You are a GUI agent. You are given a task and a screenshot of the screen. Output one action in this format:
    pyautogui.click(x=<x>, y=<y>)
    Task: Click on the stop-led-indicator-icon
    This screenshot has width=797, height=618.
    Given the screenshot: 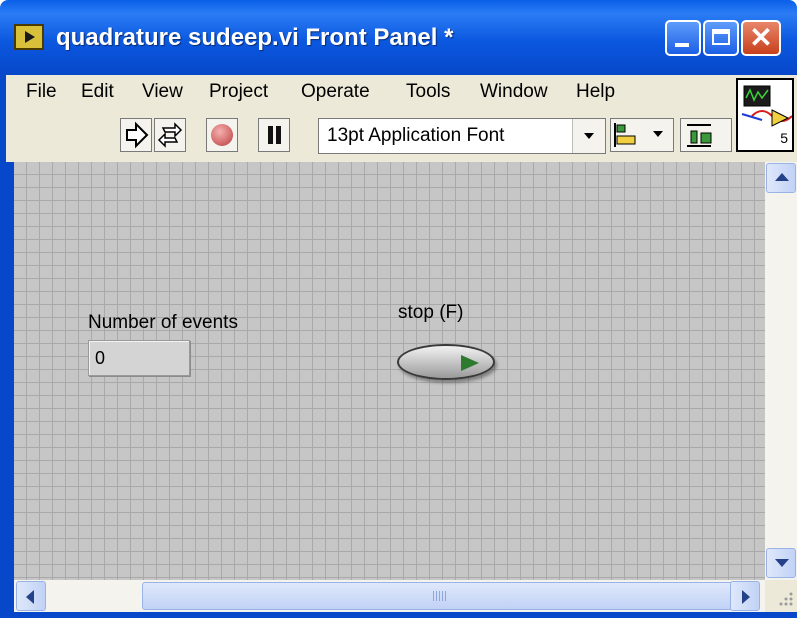 What is the action you would take?
    pyautogui.click(x=470, y=363)
    